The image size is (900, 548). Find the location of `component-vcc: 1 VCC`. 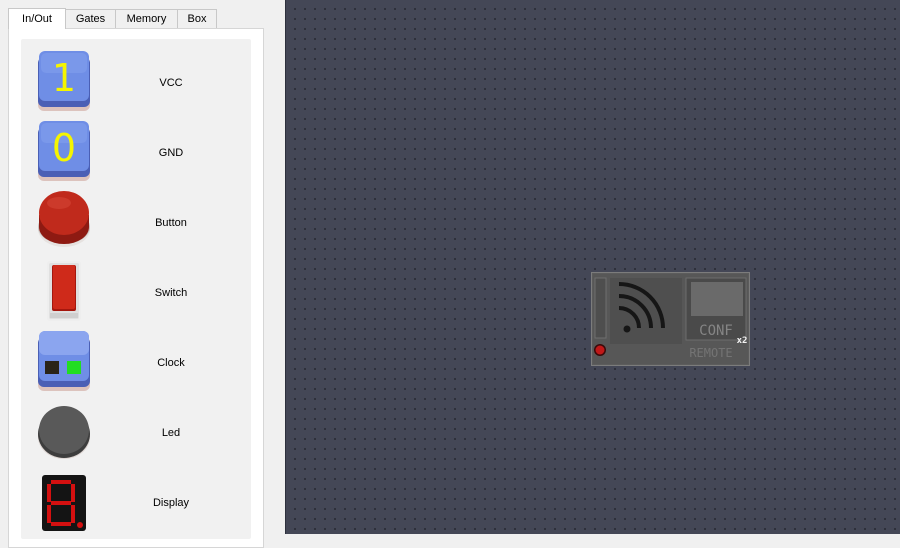

component-vcc: 1 VCC is located at coordinates (136, 86).